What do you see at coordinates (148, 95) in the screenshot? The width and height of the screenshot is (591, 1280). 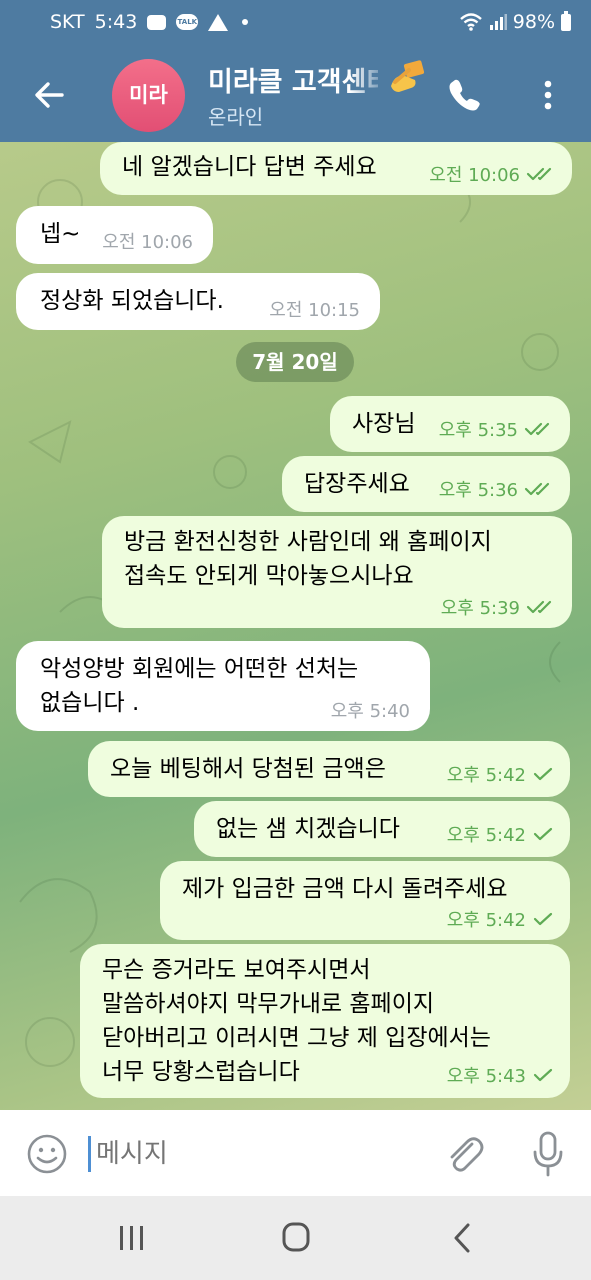 I see `avatar: 미라` at bounding box center [148, 95].